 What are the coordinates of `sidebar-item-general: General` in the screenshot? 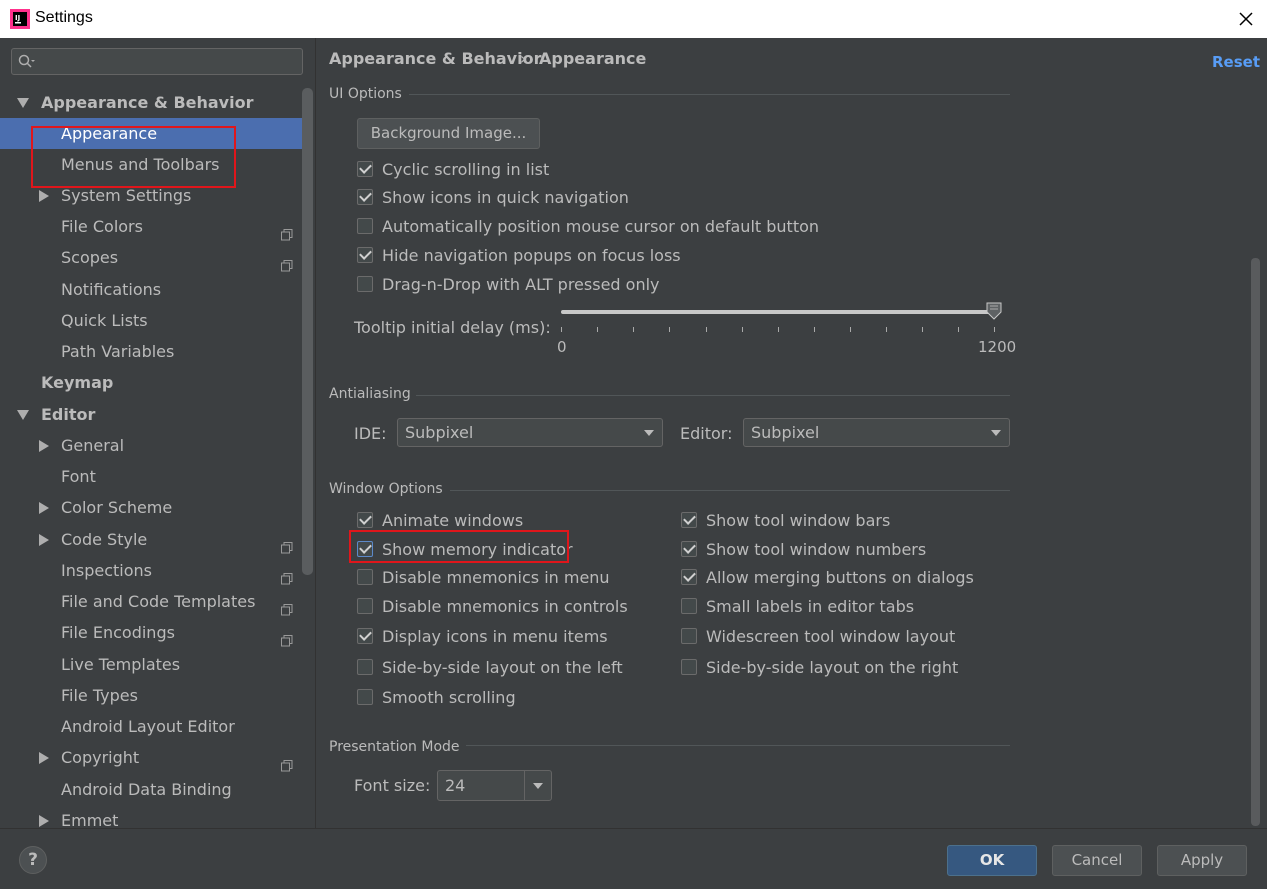 It's located at (151, 445).